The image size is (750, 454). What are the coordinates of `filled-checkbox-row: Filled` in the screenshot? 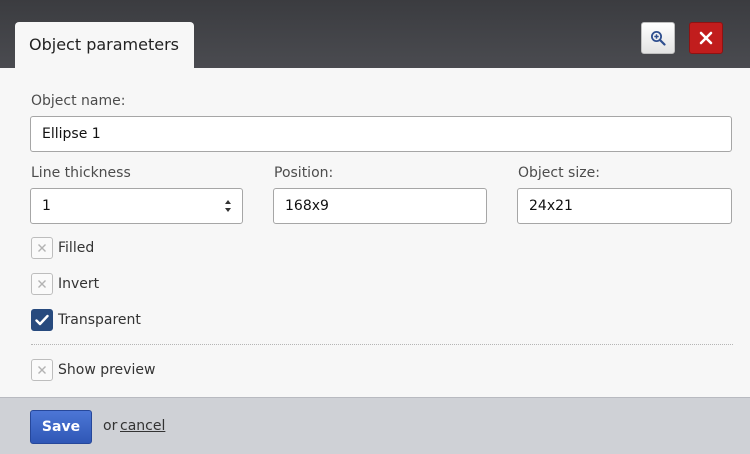 It's located at (62, 248).